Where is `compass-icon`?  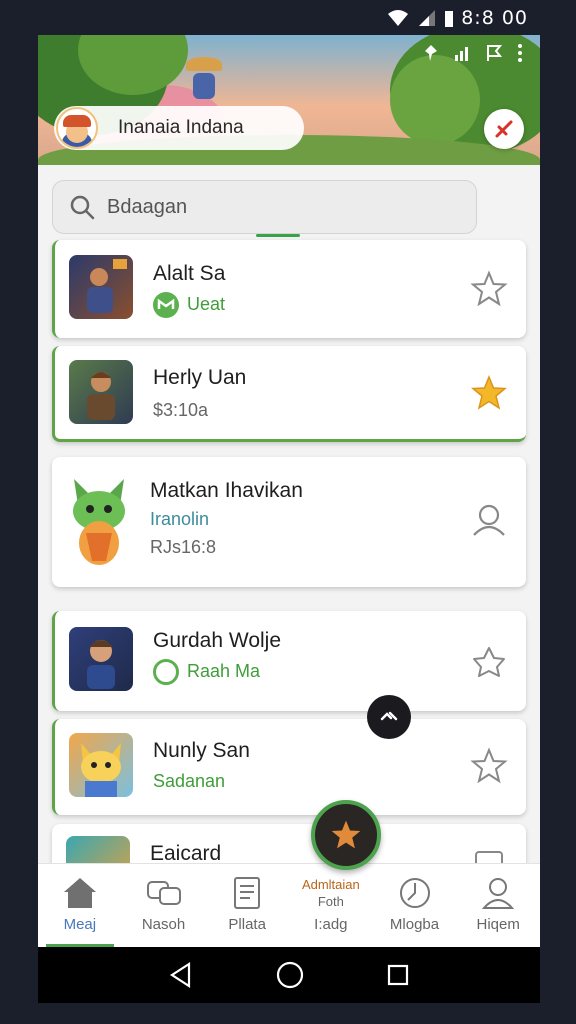 compass-icon is located at coordinates (414, 893).